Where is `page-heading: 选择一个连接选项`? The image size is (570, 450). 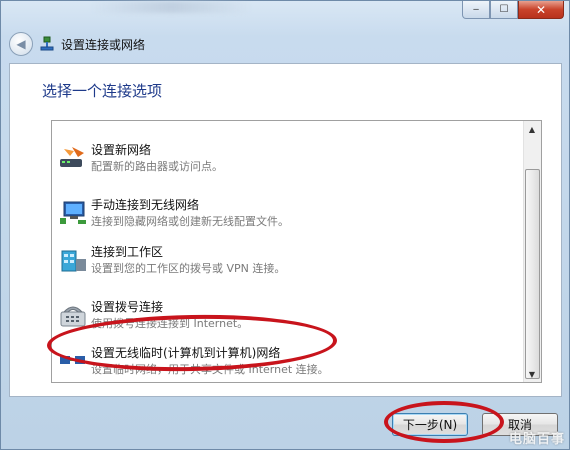 page-heading: 选择一个连接选项 is located at coordinates (102, 91).